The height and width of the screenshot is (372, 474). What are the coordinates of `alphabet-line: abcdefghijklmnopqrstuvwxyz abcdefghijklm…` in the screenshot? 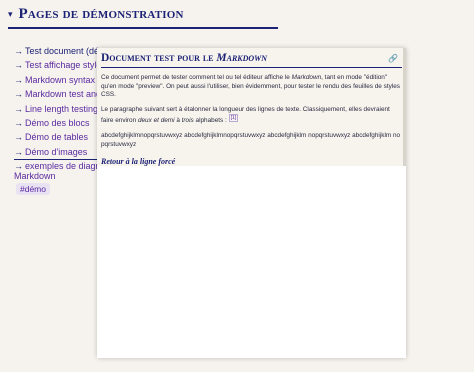 It's located at (251, 140).